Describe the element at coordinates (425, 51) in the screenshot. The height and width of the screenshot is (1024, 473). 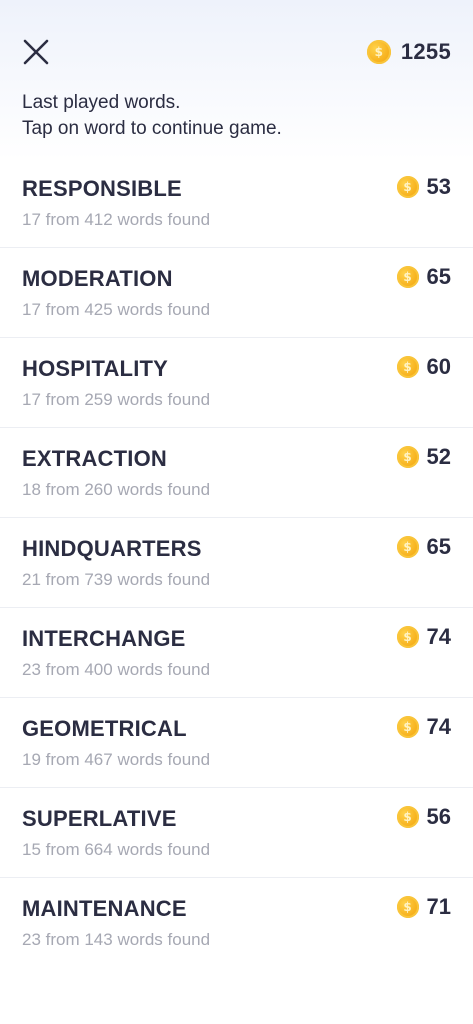
I see `balance-value: 1255` at that location.